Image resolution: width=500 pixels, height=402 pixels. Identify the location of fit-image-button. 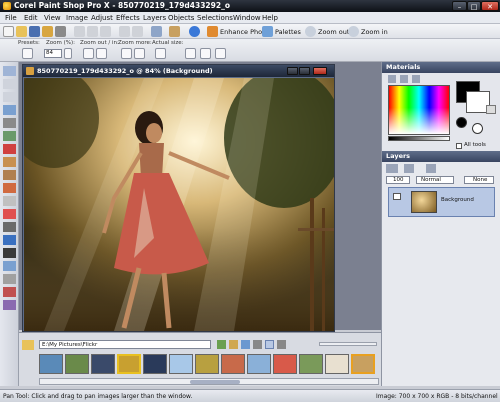
(205, 53).